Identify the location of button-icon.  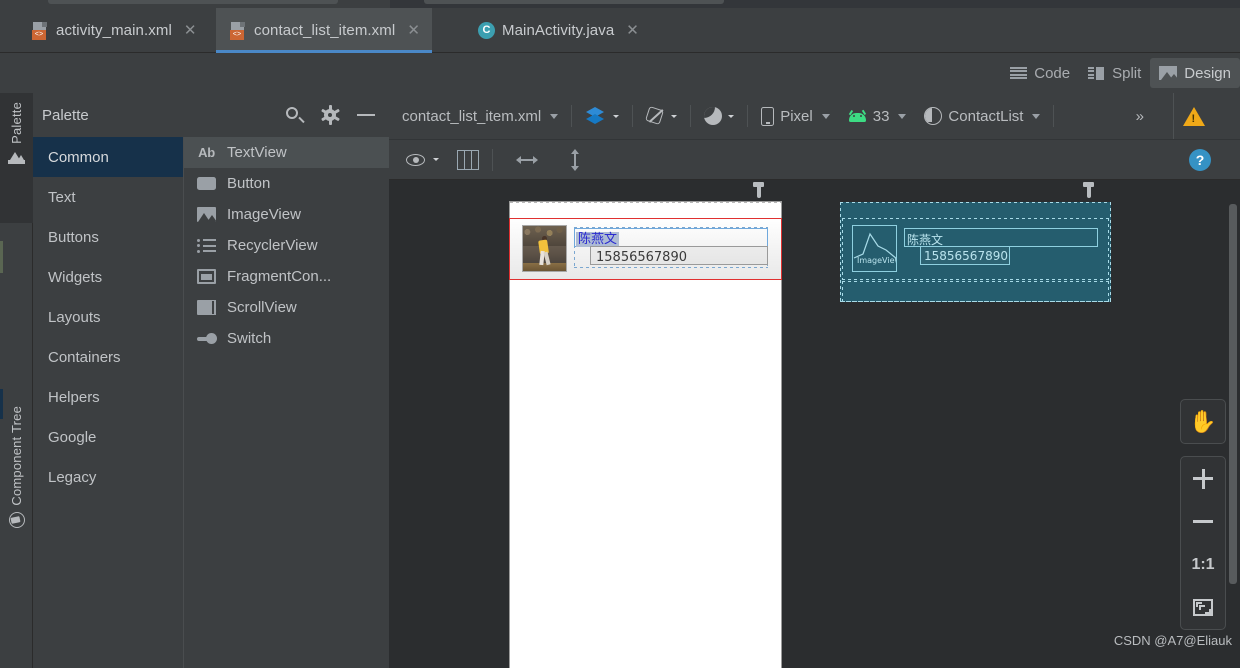
(206, 183).